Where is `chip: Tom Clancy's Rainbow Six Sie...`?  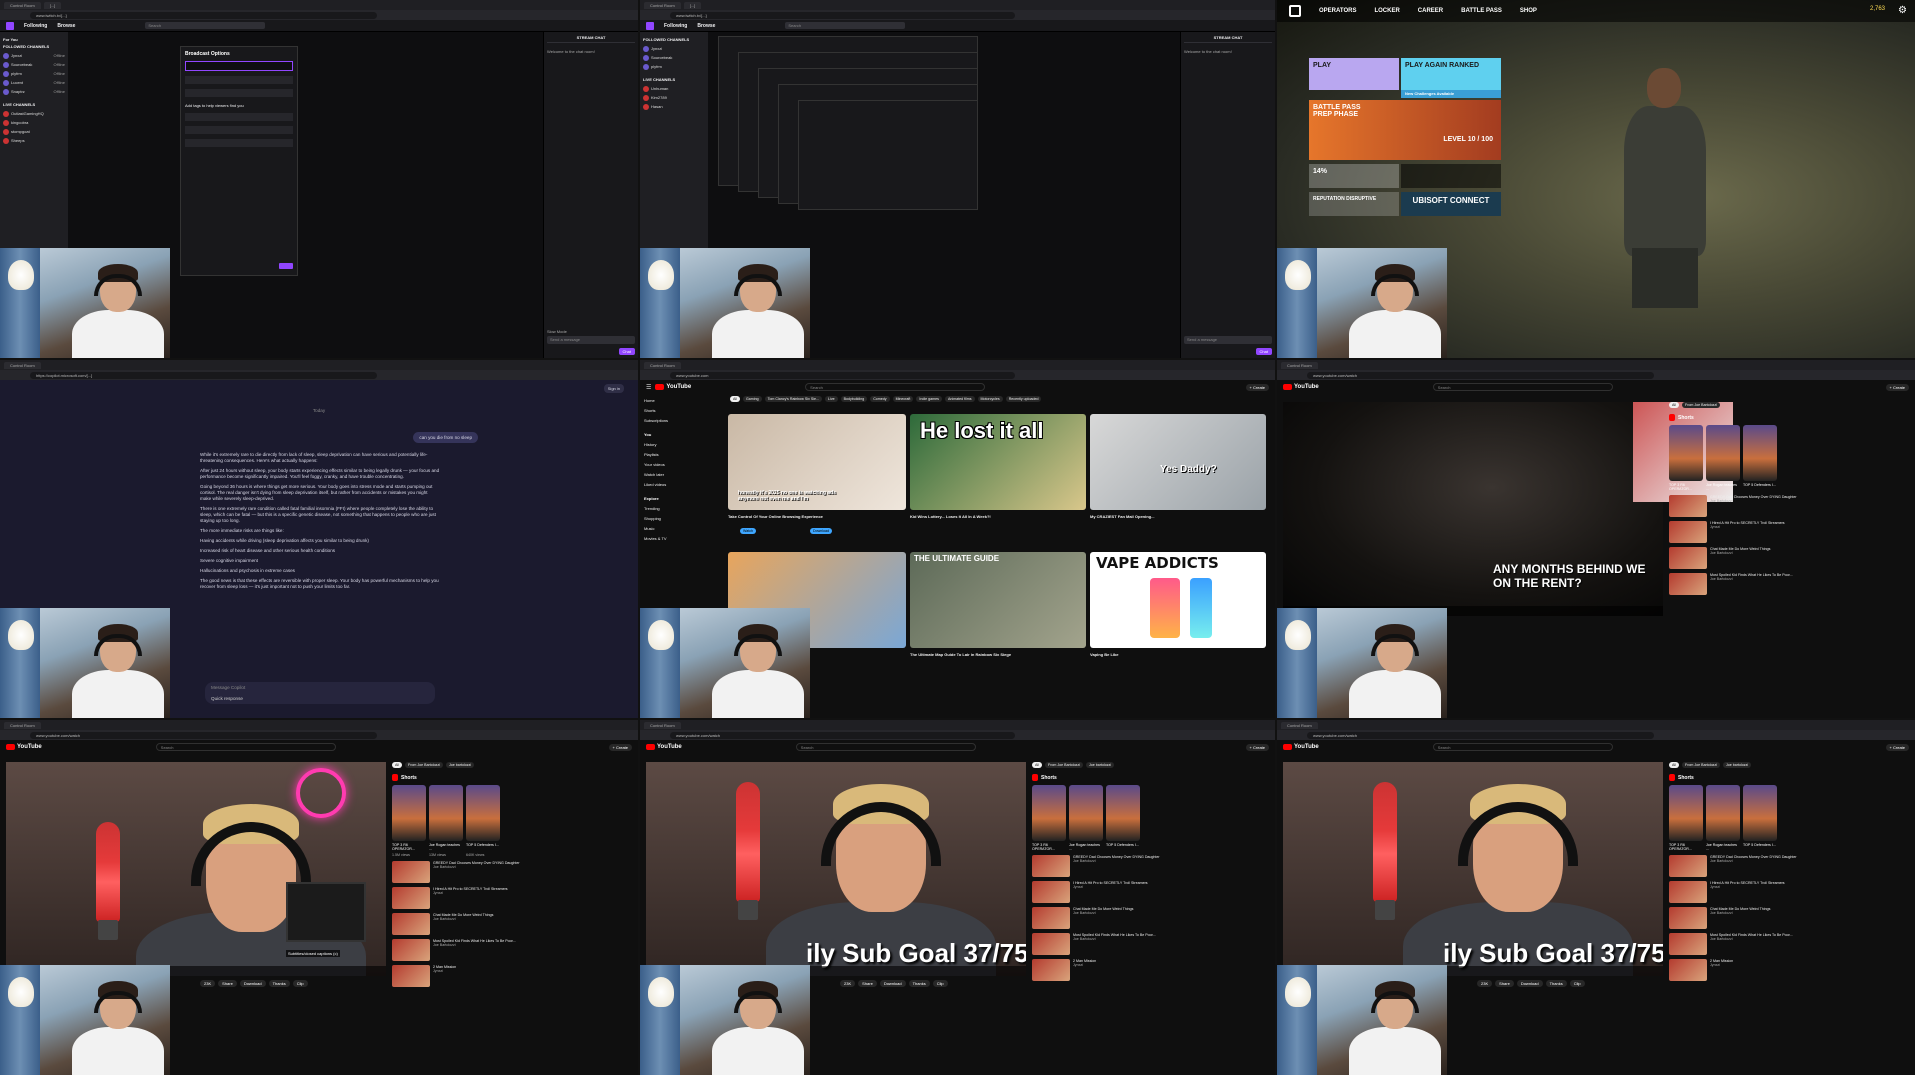 chip: Tom Clancy's Rainbow Six Sie... is located at coordinates (793, 399).